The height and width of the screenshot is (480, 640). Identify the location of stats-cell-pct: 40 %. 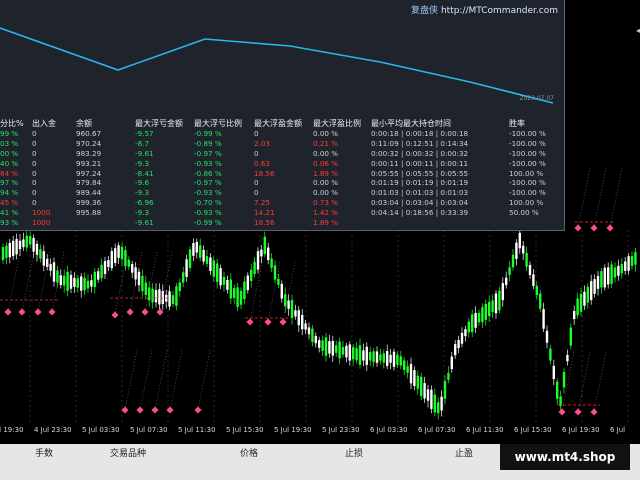
(9, 163).